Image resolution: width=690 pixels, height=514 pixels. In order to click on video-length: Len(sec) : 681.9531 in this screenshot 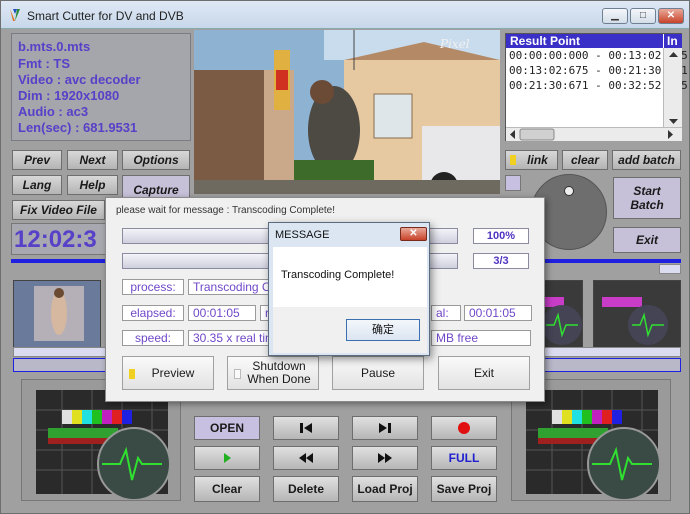, I will do `click(78, 127)`.